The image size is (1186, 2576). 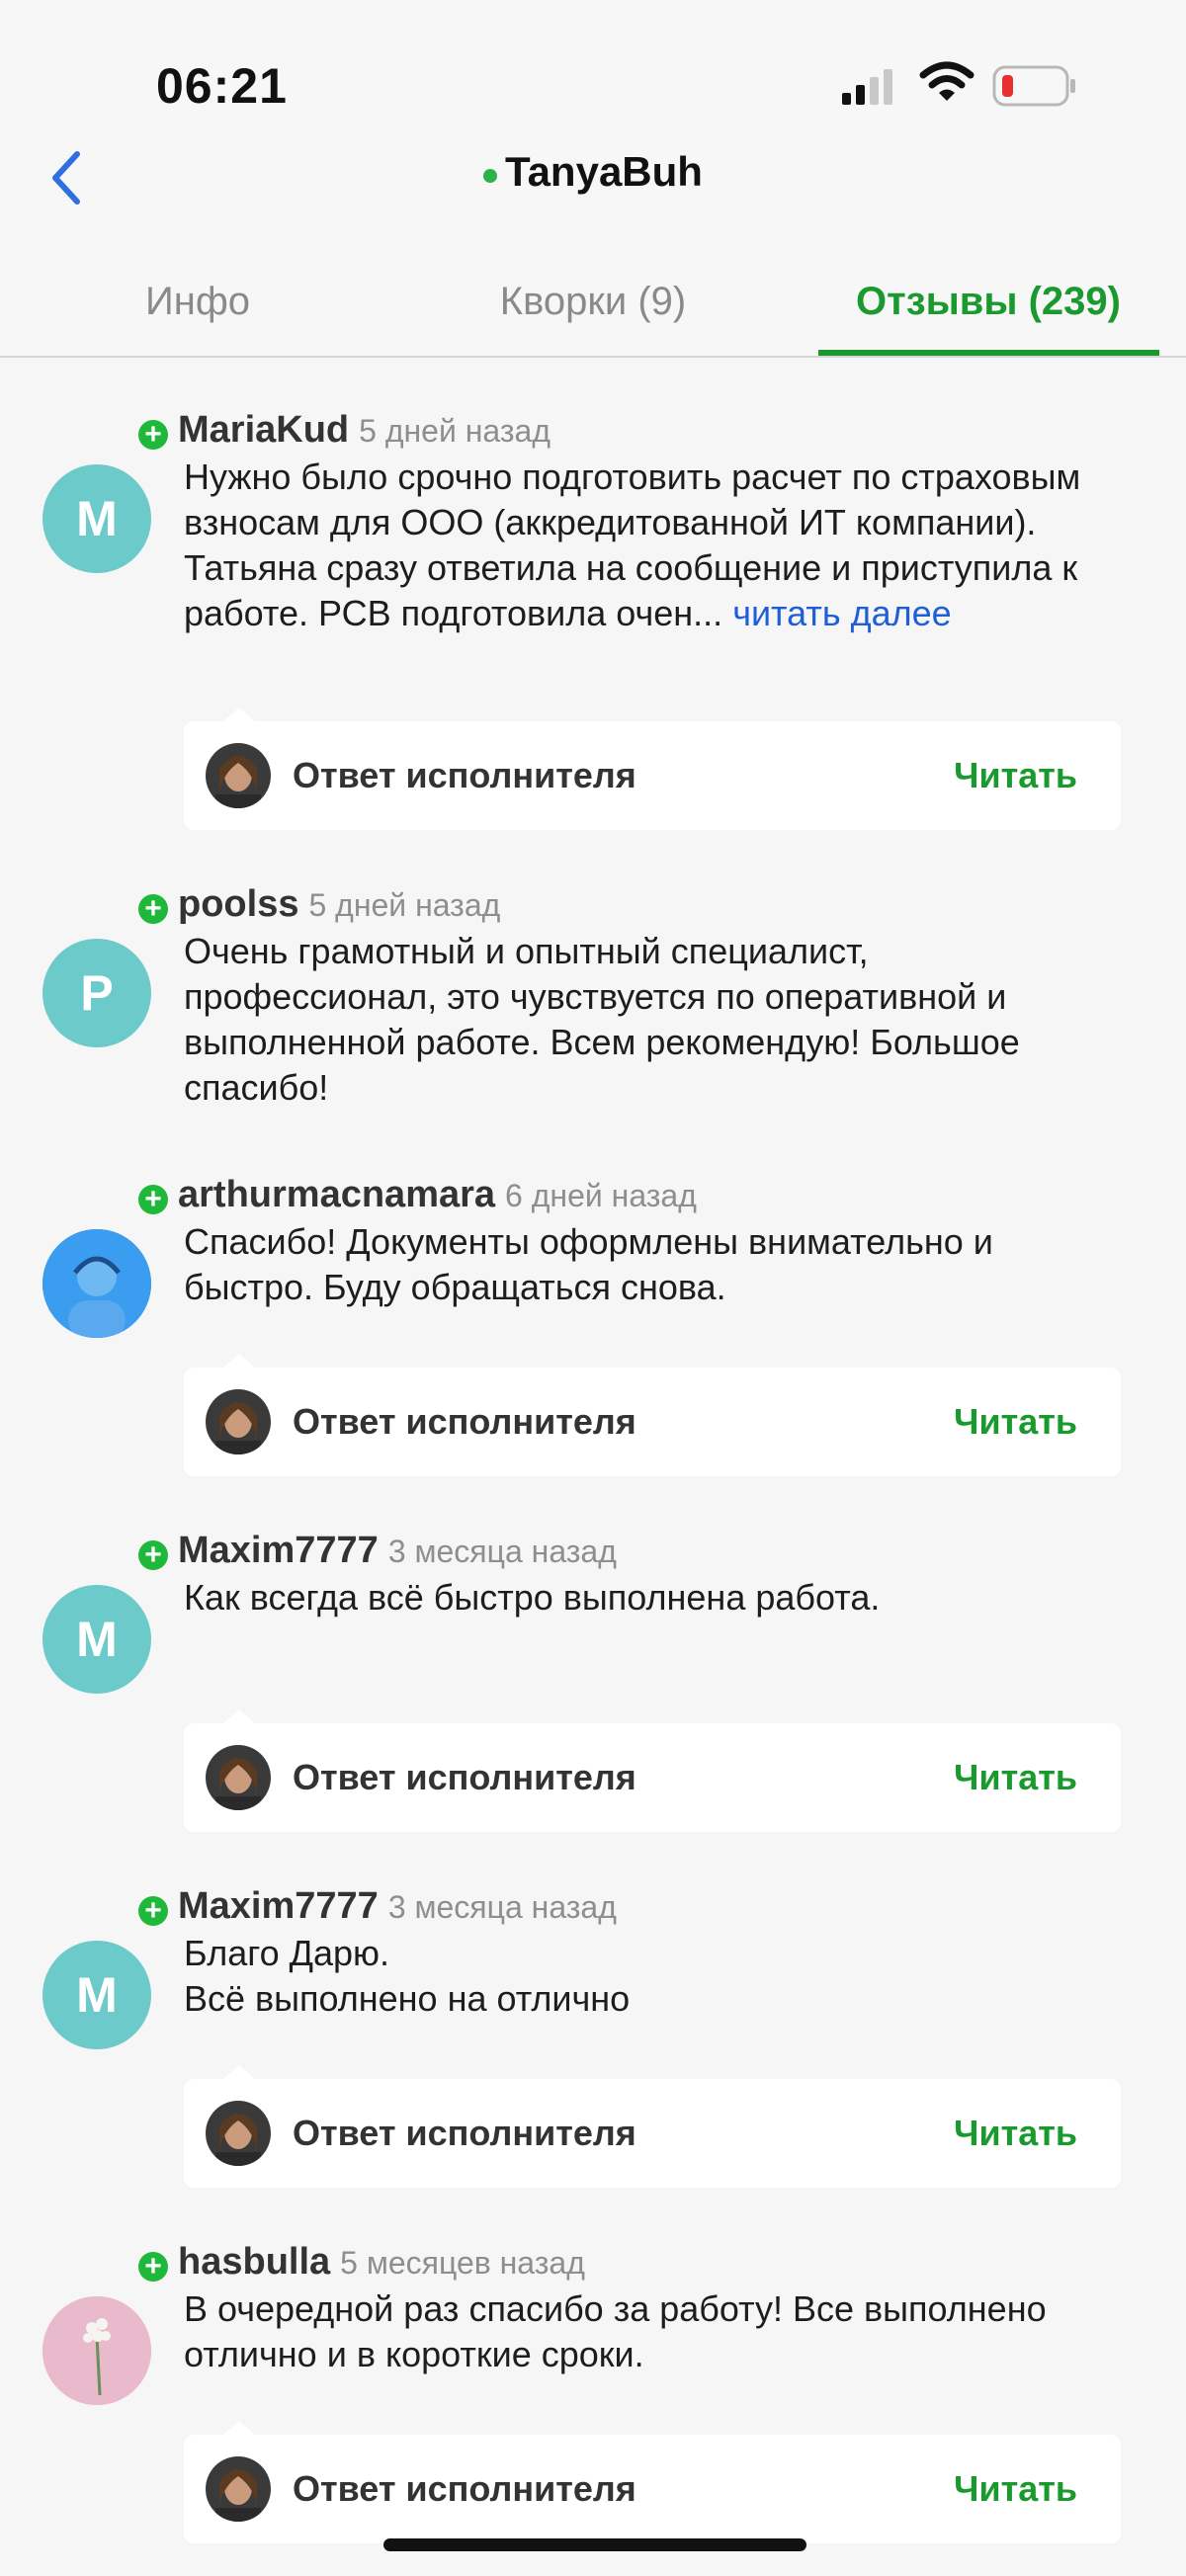 I want to click on reviewer-name: arthurmacnamara, so click(x=336, y=1194).